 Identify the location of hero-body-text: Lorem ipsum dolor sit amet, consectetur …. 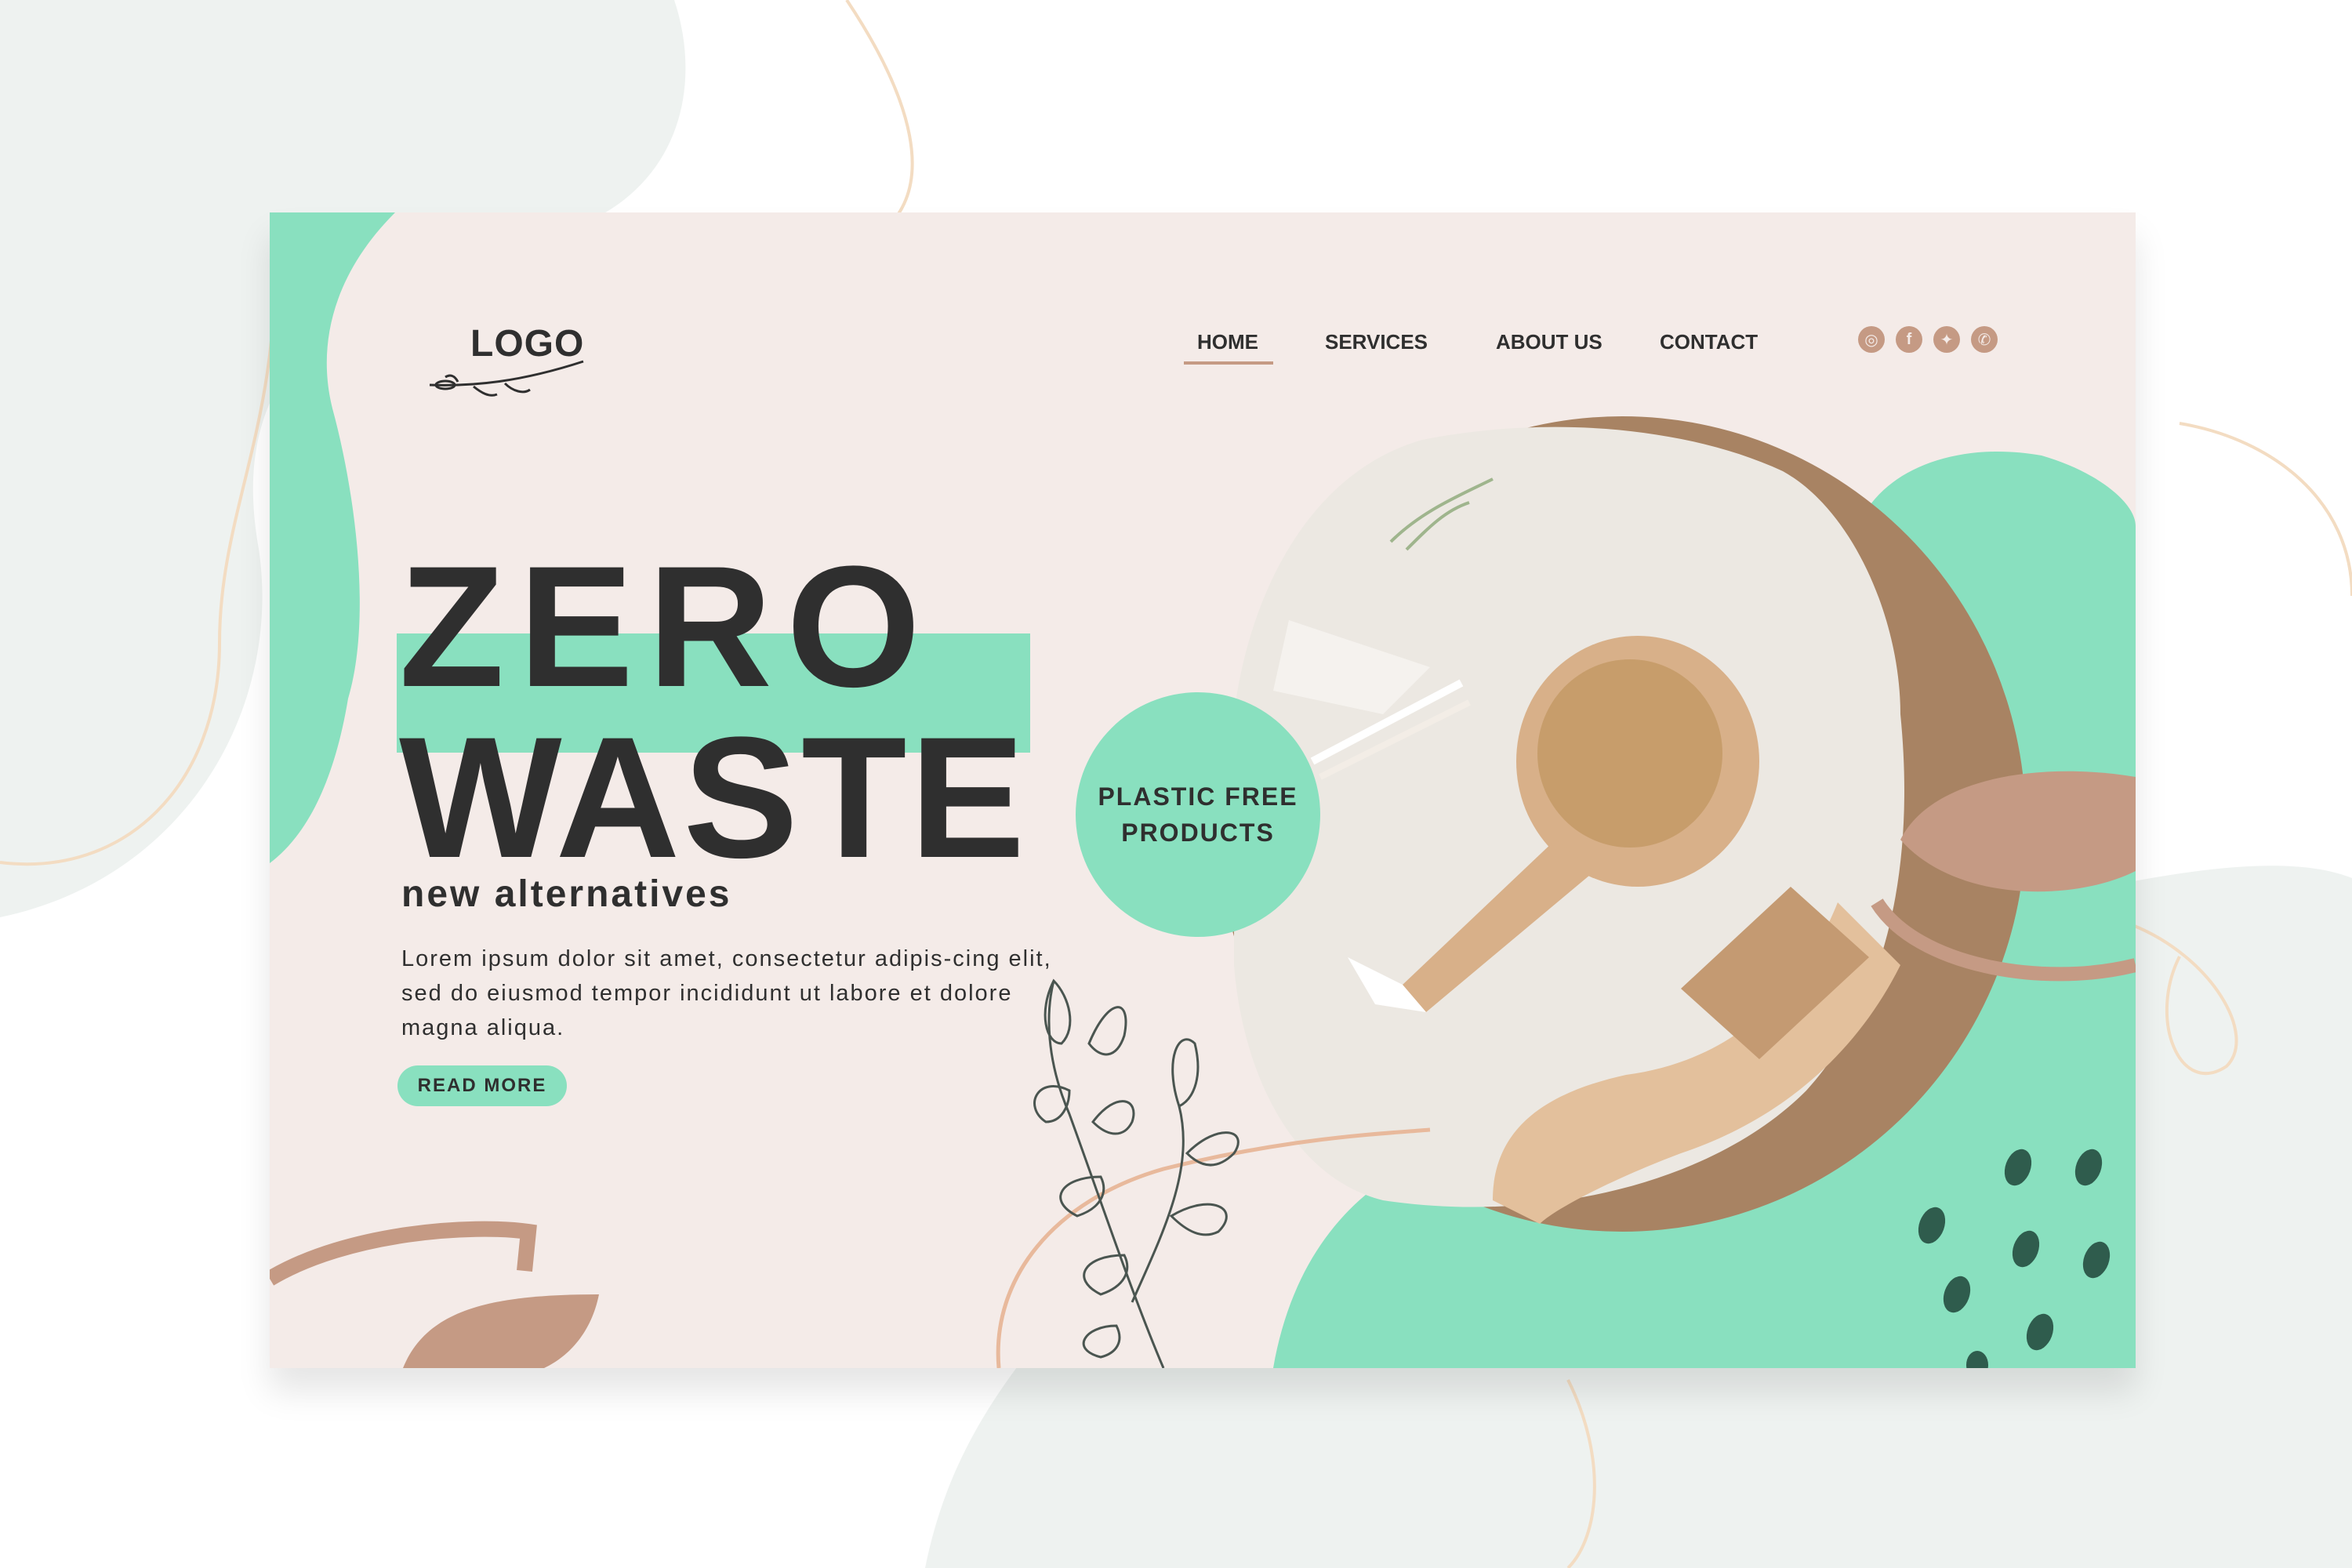
(726, 993).